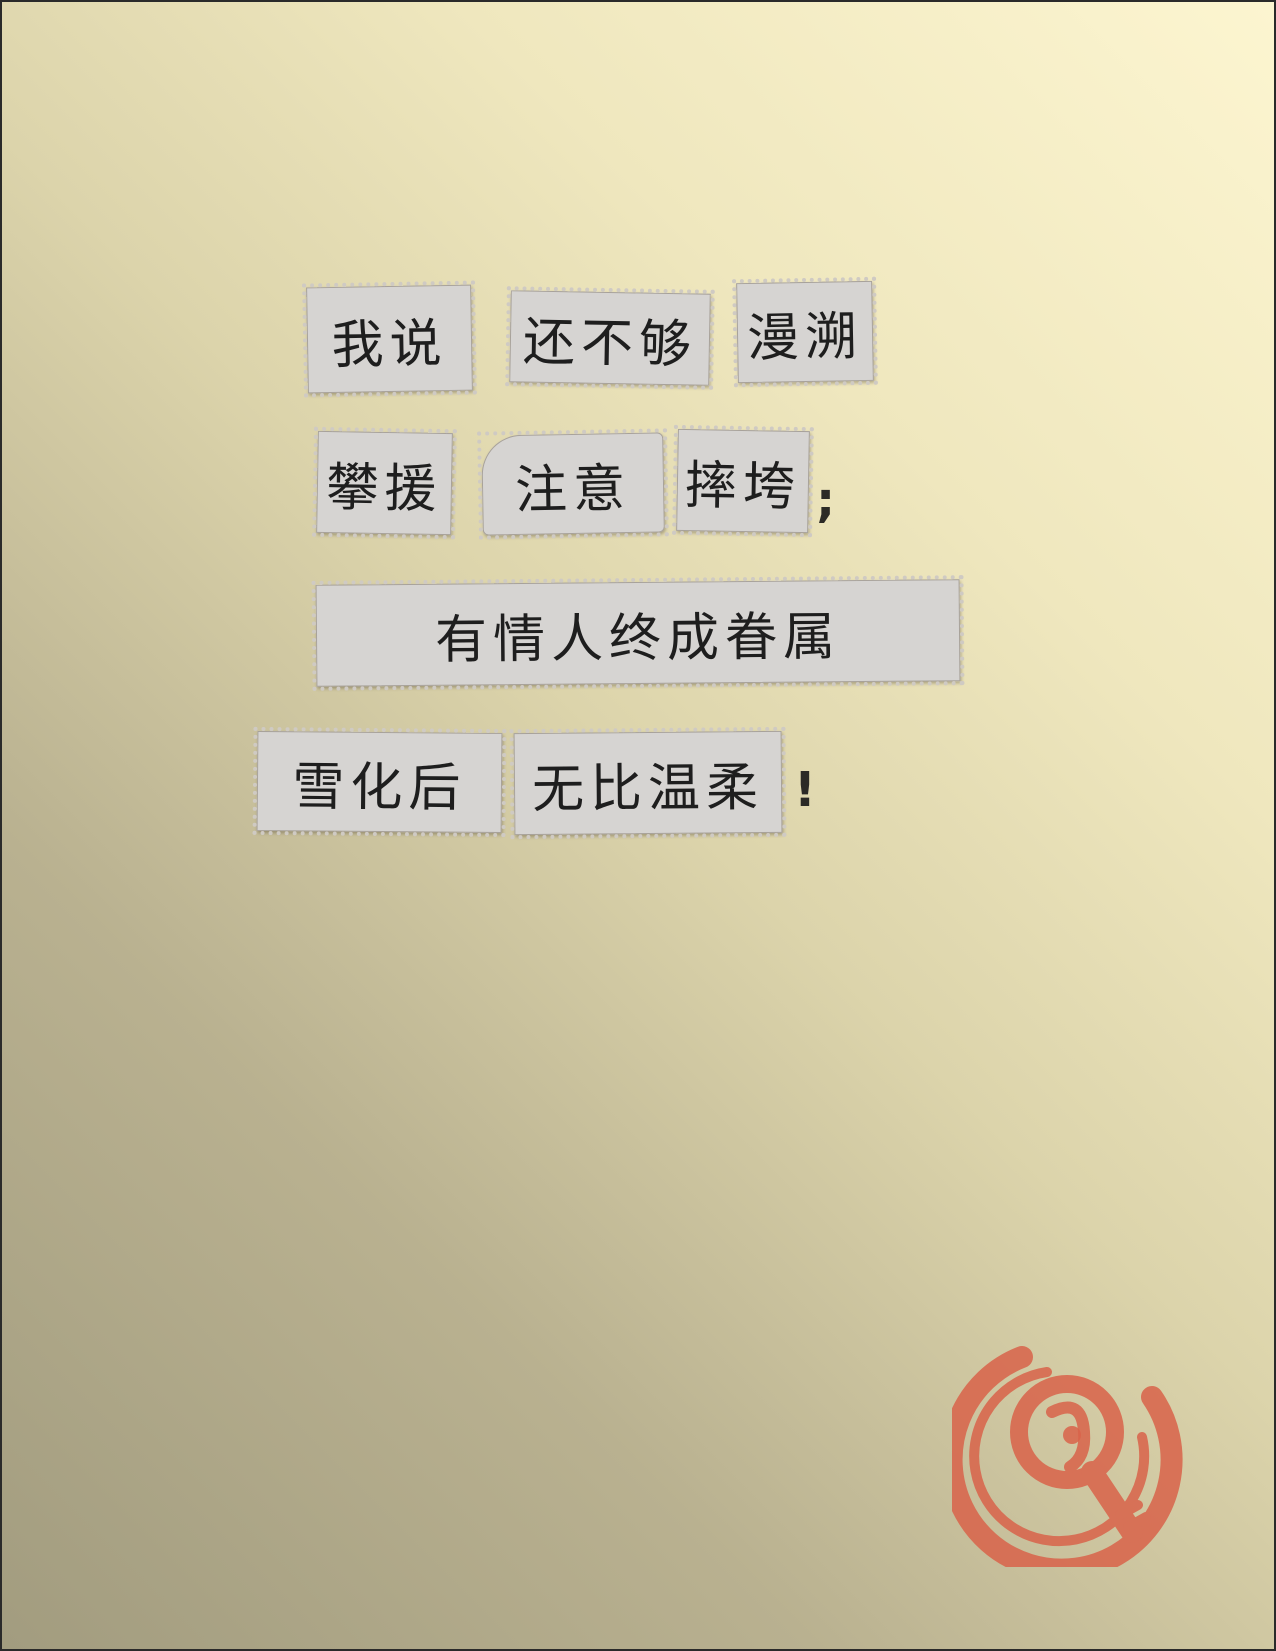 This screenshot has width=1276, height=1651. What do you see at coordinates (805, 790) in the screenshot?
I see `exclamation: !` at bounding box center [805, 790].